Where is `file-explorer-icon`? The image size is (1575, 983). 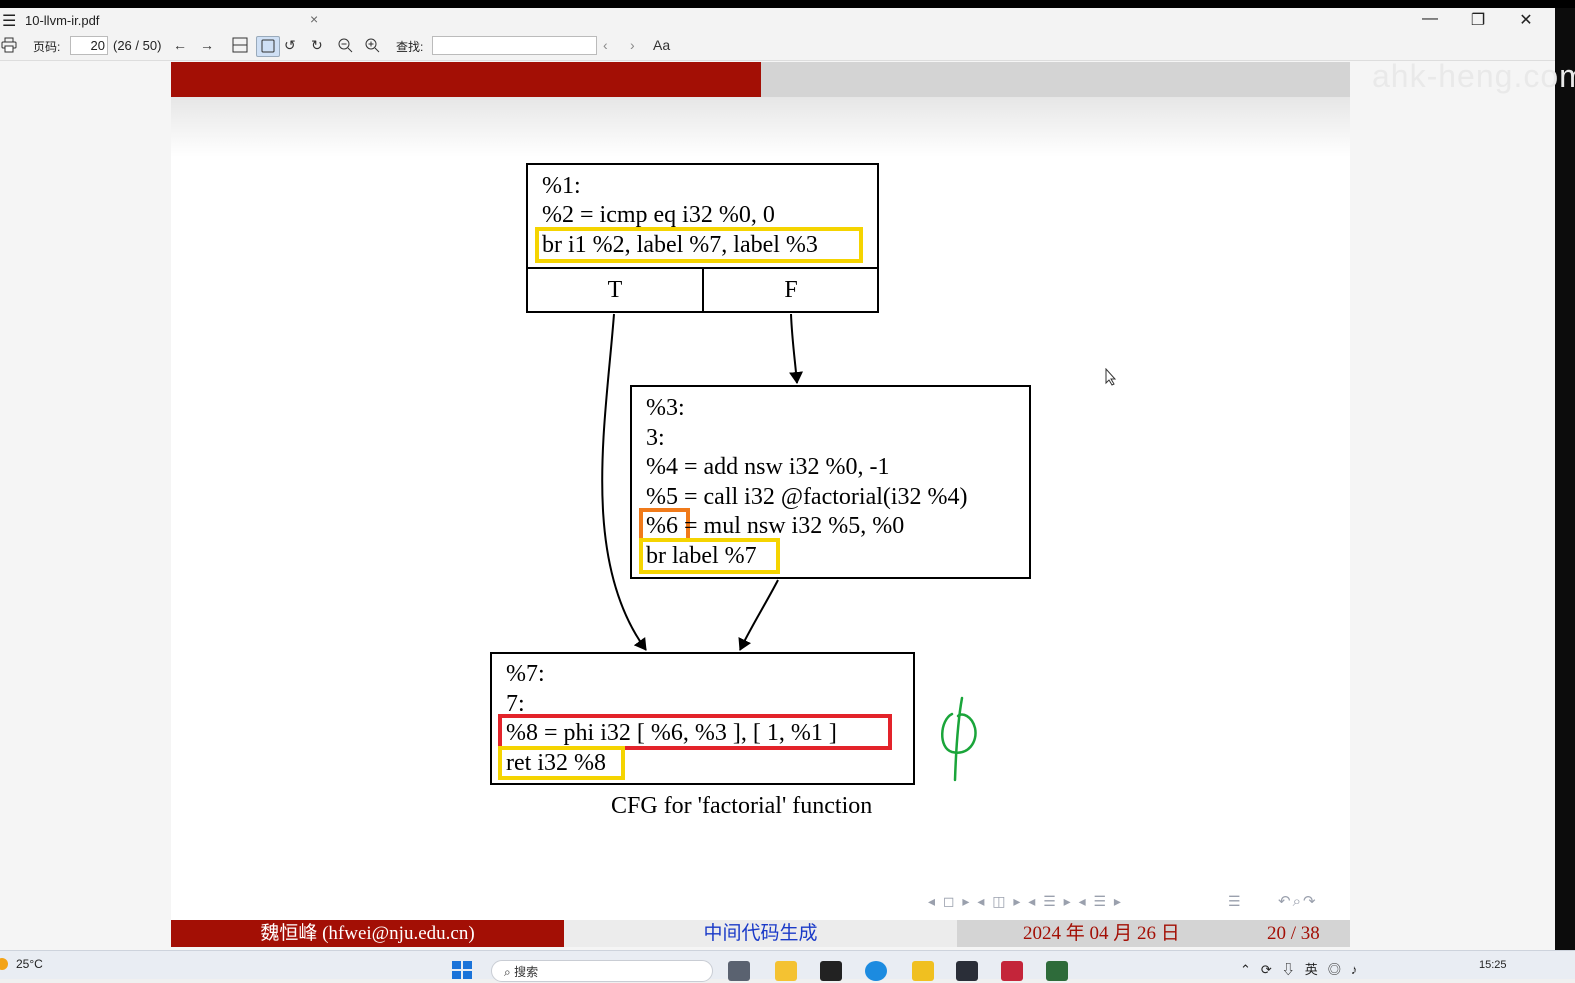
file-explorer-icon is located at coordinates (786, 971).